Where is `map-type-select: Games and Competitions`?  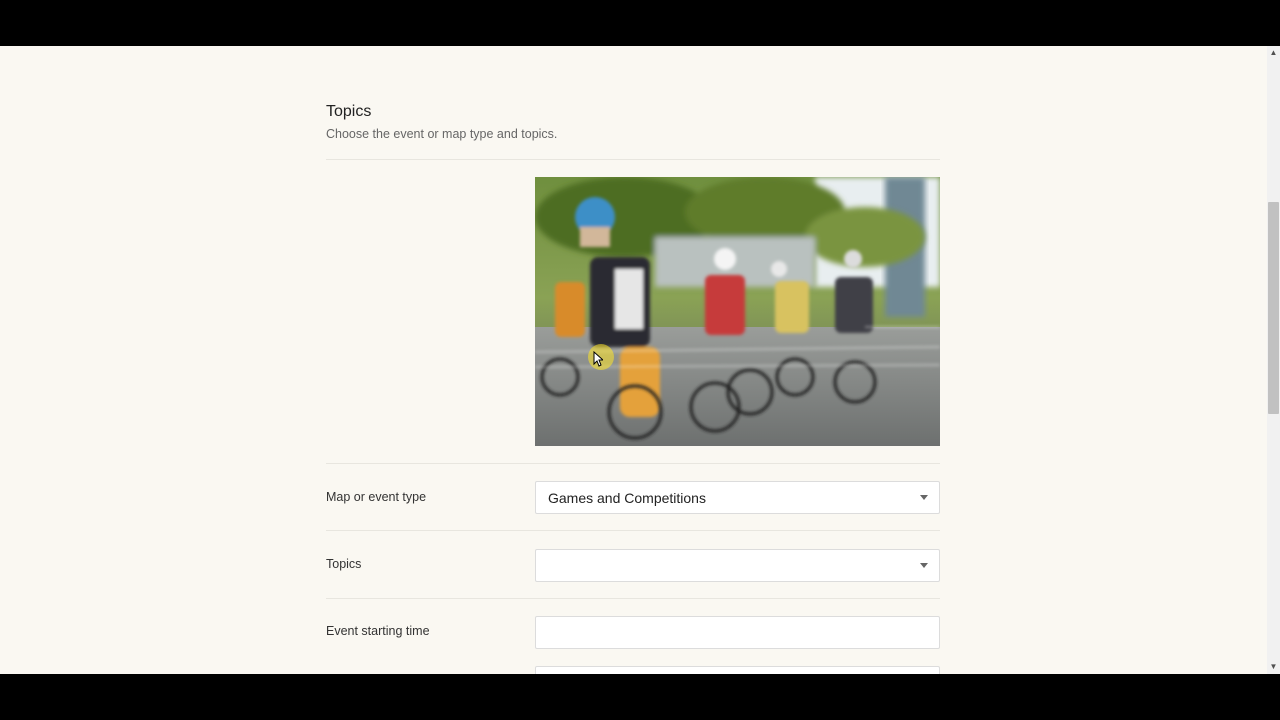 map-type-select: Games and Competitions is located at coordinates (737, 497).